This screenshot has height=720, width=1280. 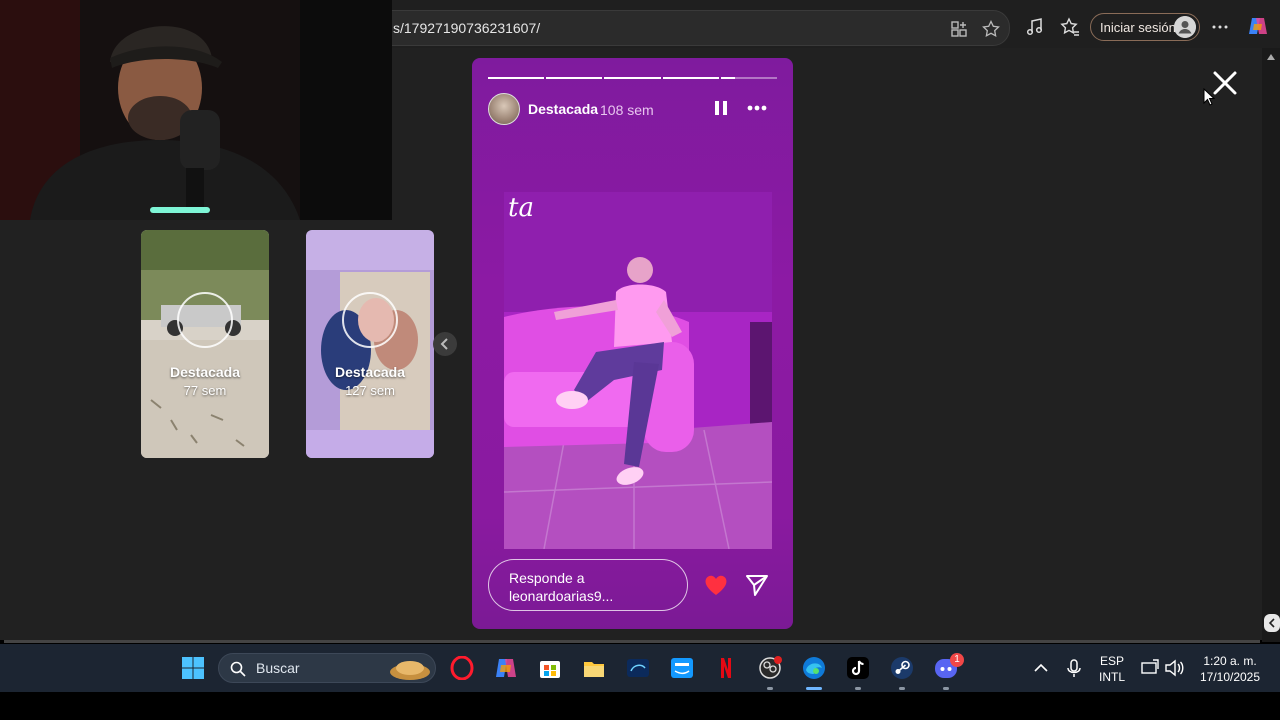 What do you see at coordinates (504, 109) in the screenshot?
I see `story-avatar` at bounding box center [504, 109].